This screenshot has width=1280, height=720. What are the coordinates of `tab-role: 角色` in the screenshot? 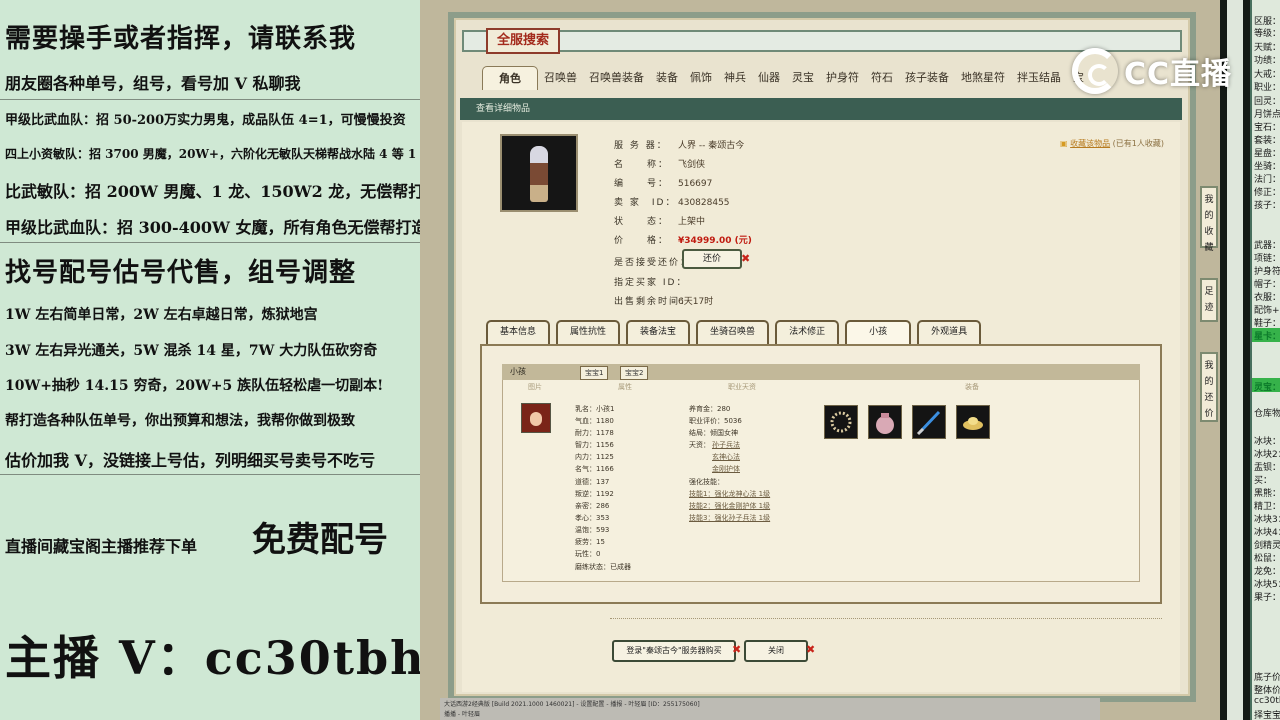 It's located at (510, 78).